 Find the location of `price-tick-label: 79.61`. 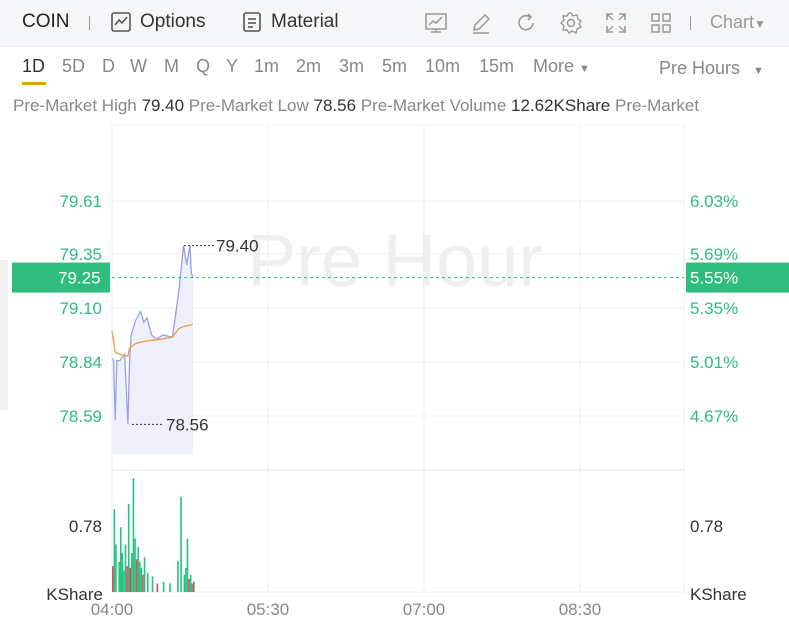

price-tick-label: 79.61 is located at coordinates (80, 201).